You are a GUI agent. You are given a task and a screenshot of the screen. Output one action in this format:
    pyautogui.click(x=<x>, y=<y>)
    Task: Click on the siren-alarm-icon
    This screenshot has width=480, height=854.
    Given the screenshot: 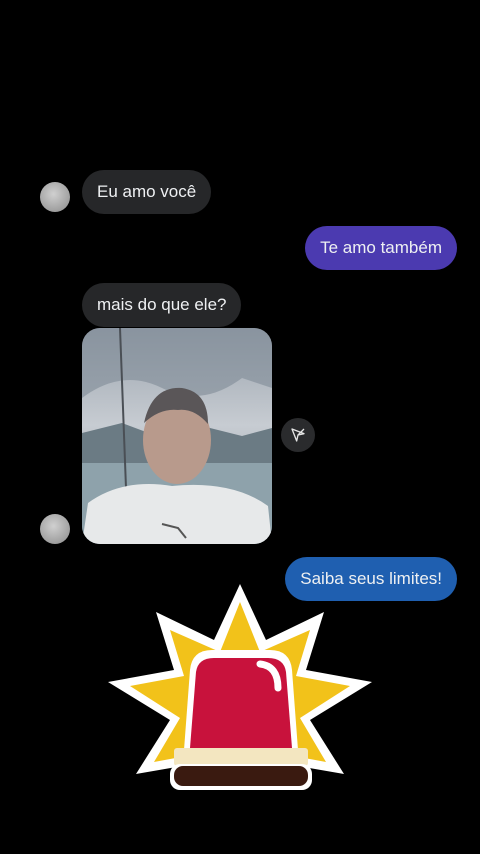 What is the action you would take?
    pyautogui.click(x=240, y=687)
    